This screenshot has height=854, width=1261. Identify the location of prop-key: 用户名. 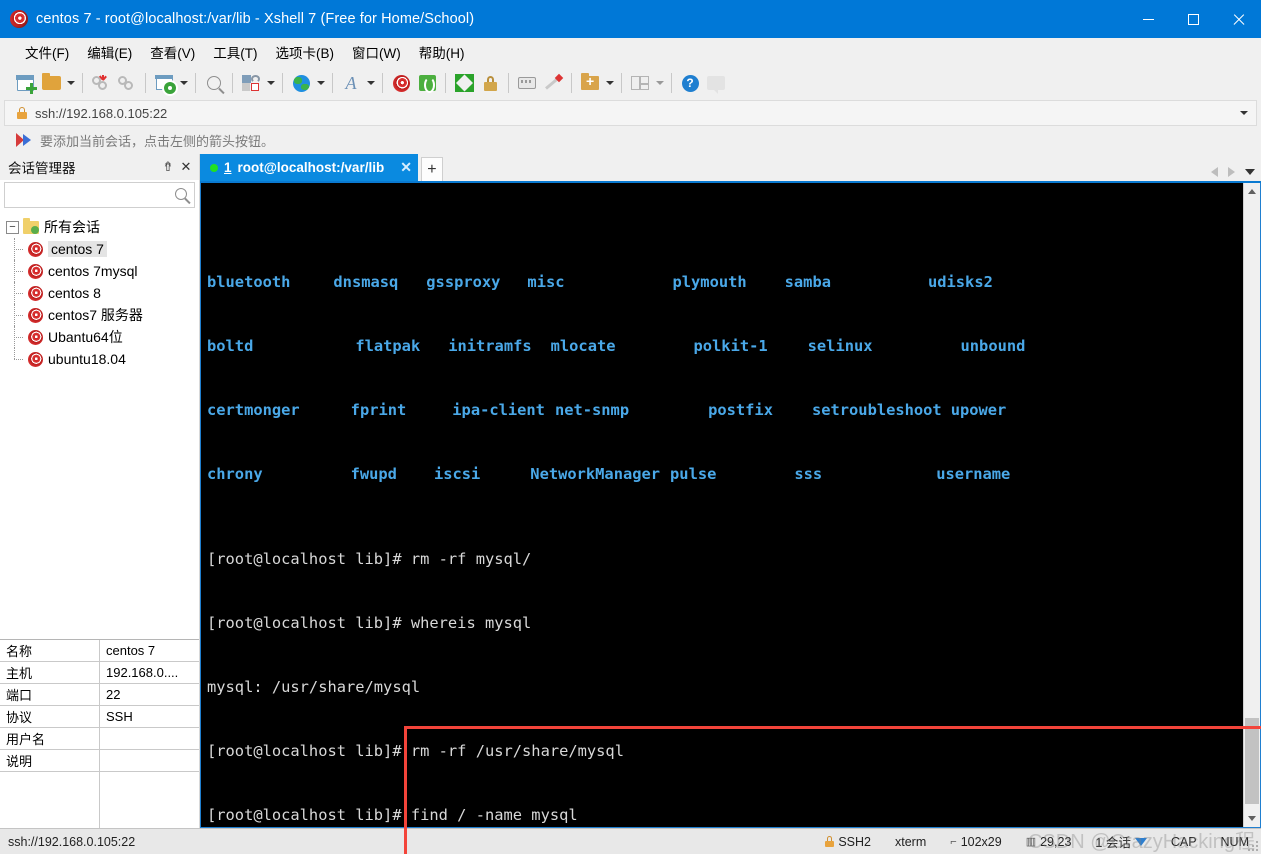
(50, 738).